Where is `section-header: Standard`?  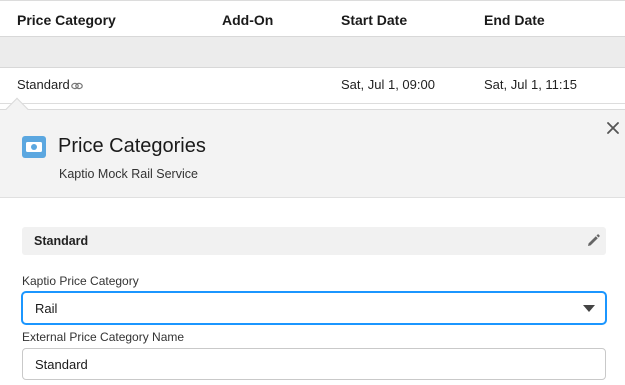 section-header: Standard is located at coordinates (314, 241).